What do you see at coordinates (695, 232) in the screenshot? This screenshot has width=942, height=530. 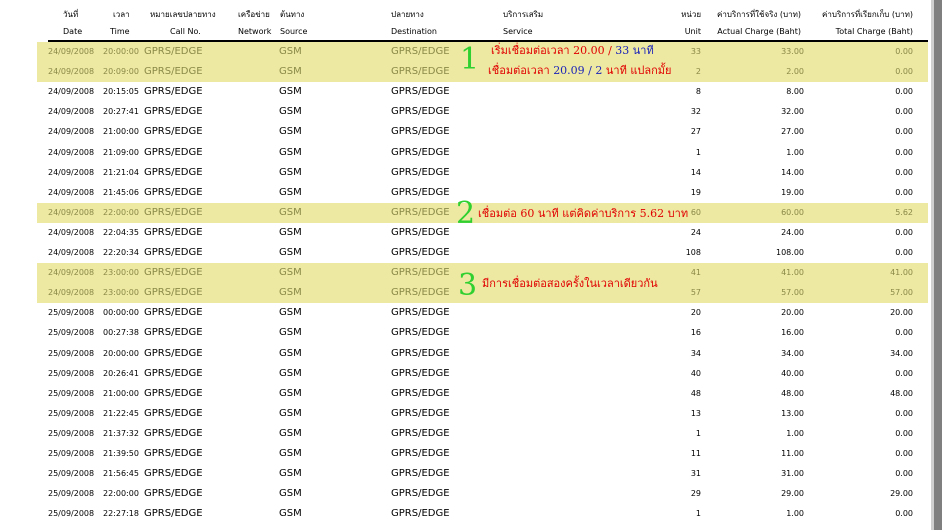 I see `cell-unit: 24` at bounding box center [695, 232].